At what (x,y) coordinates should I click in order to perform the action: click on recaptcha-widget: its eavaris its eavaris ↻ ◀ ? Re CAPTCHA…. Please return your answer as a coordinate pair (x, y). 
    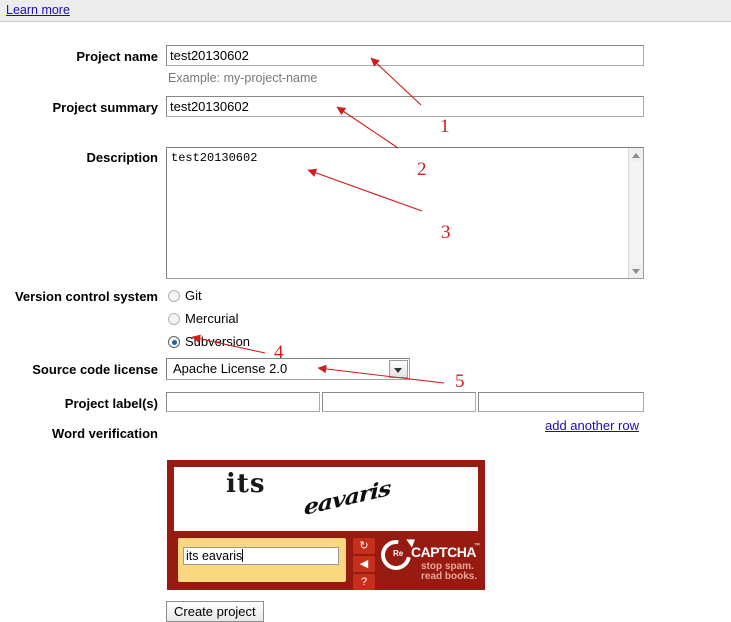
    Looking at the image, I should click on (326, 525).